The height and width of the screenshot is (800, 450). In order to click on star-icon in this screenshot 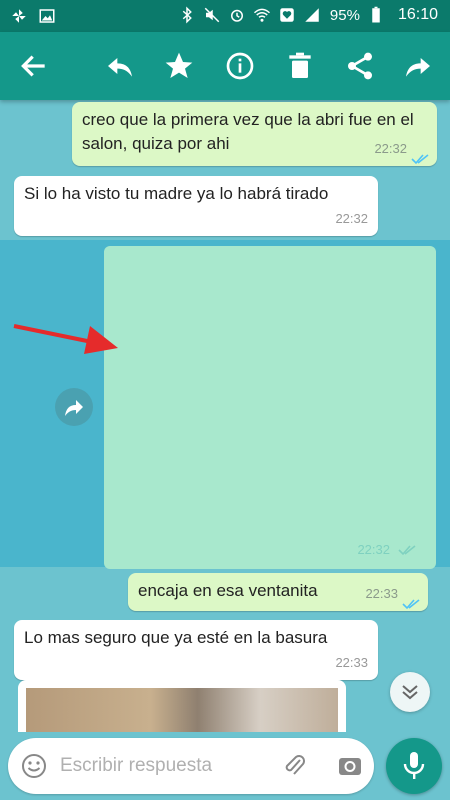, I will do `click(179, 66)`.